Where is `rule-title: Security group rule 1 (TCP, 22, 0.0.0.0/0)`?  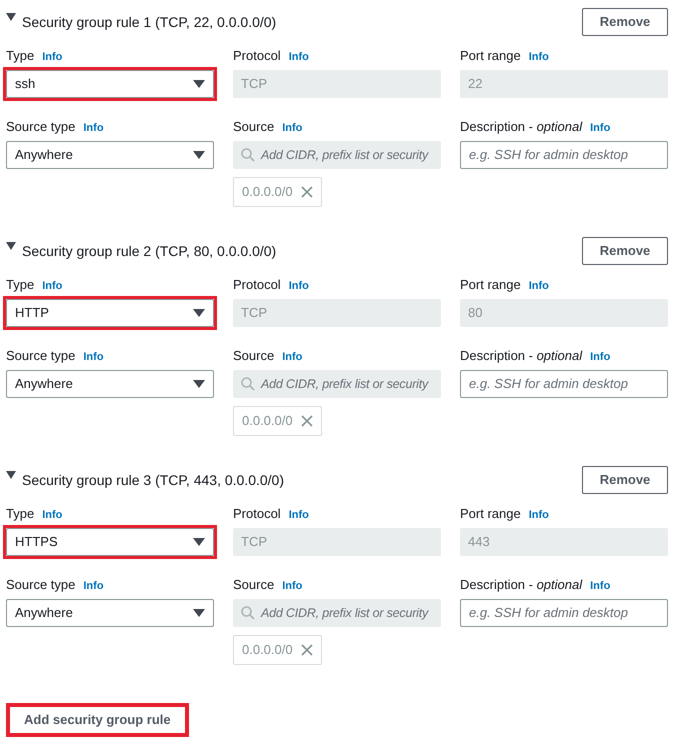 rule-title: Security group rule 1 (TCP, 22, 0.0.0.0/0) is located at coordinates (149, 22).